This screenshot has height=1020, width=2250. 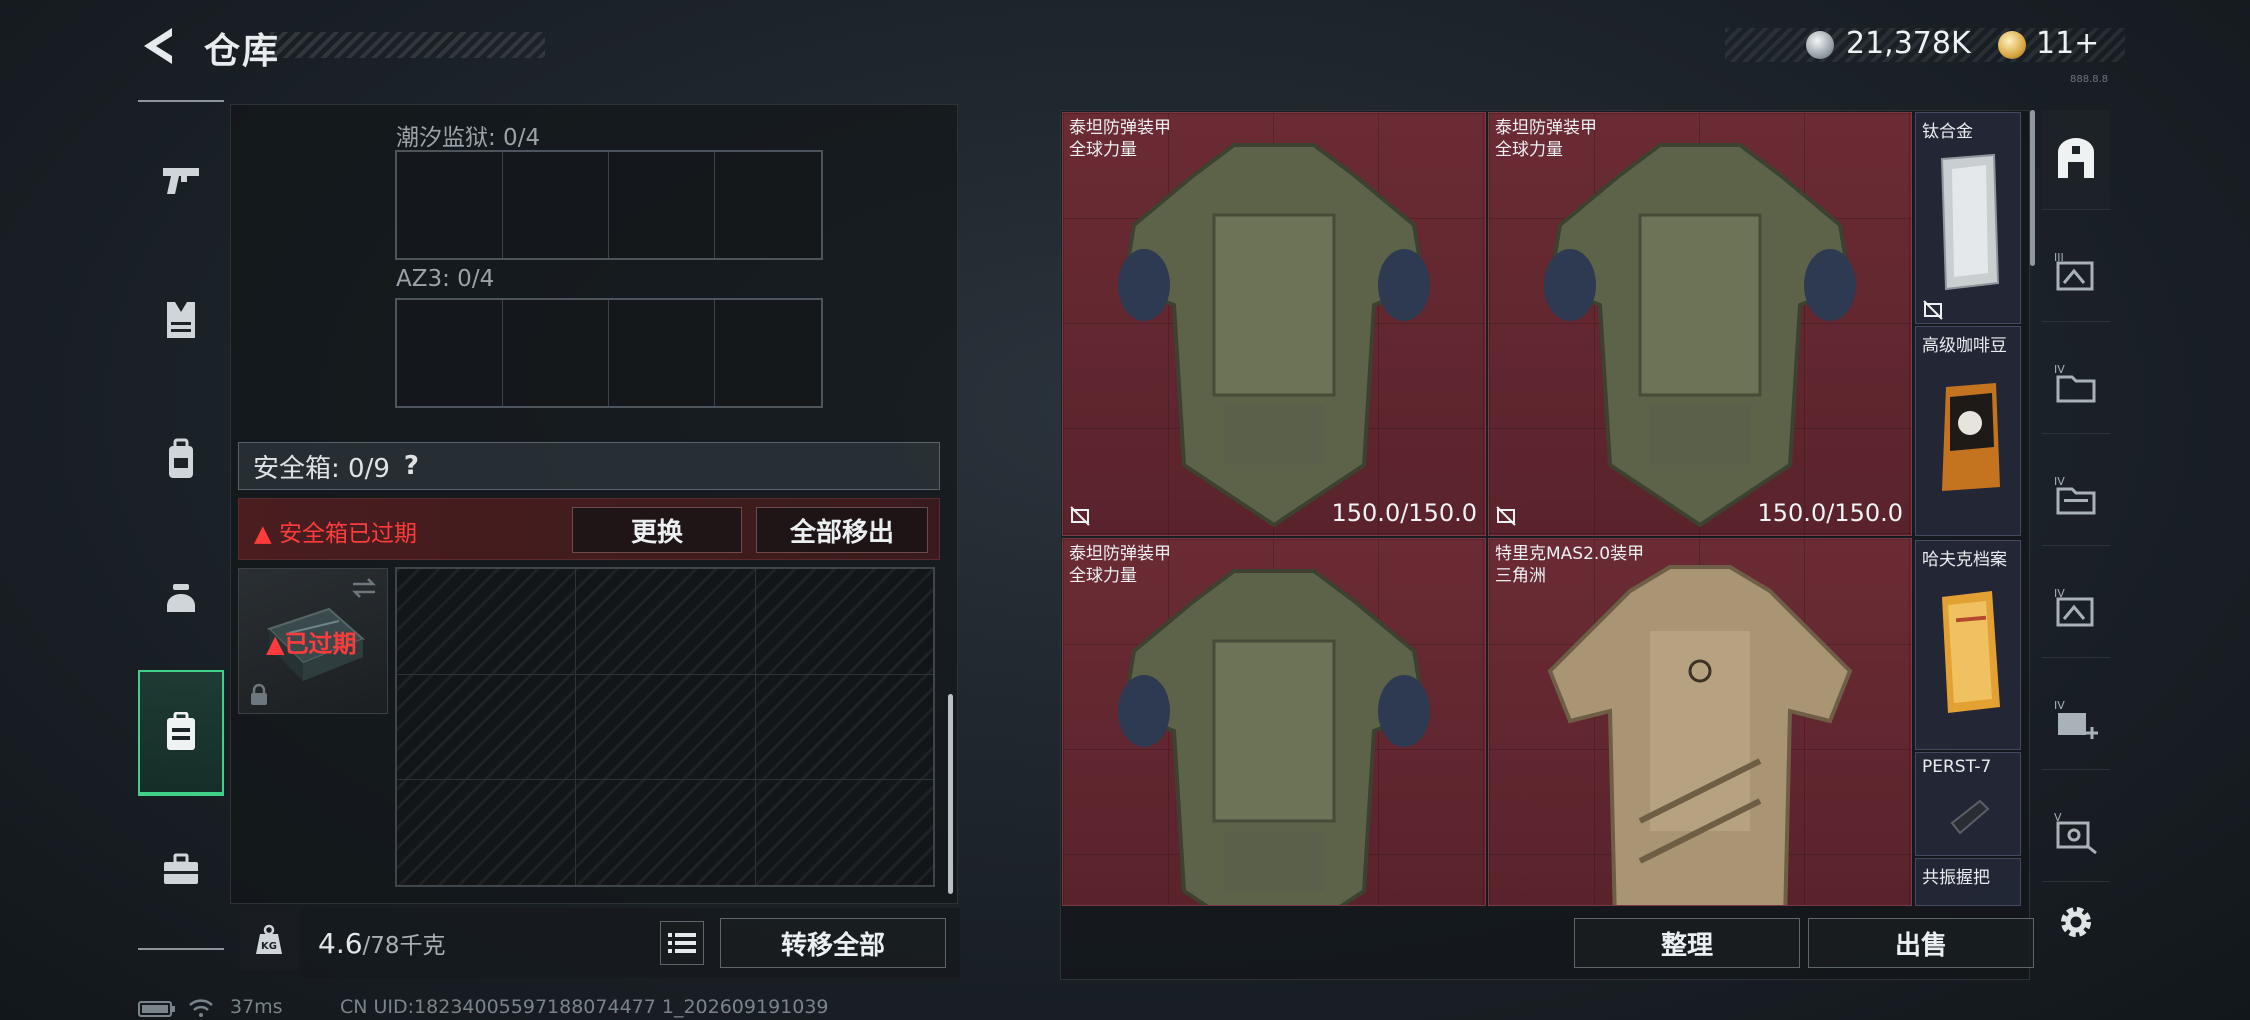 What do you see at coordinates (404, 946) in the screenshot?
I see `weight-capacity: /78千克` at bounding box center [404, 946].